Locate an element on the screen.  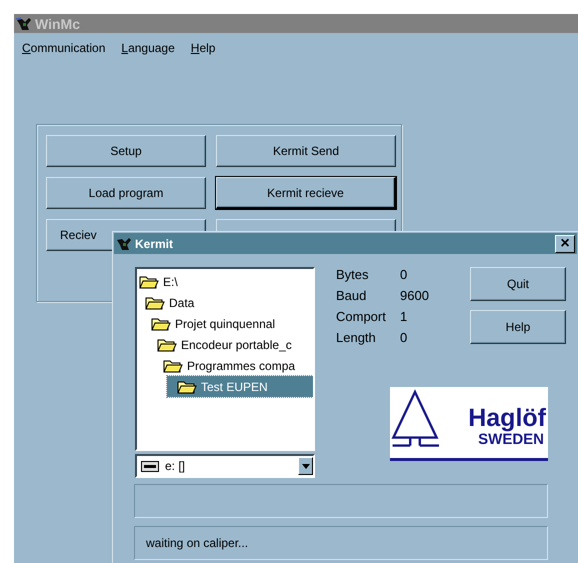
logo-country: SWEDEN is located at coordinates (511, 440).